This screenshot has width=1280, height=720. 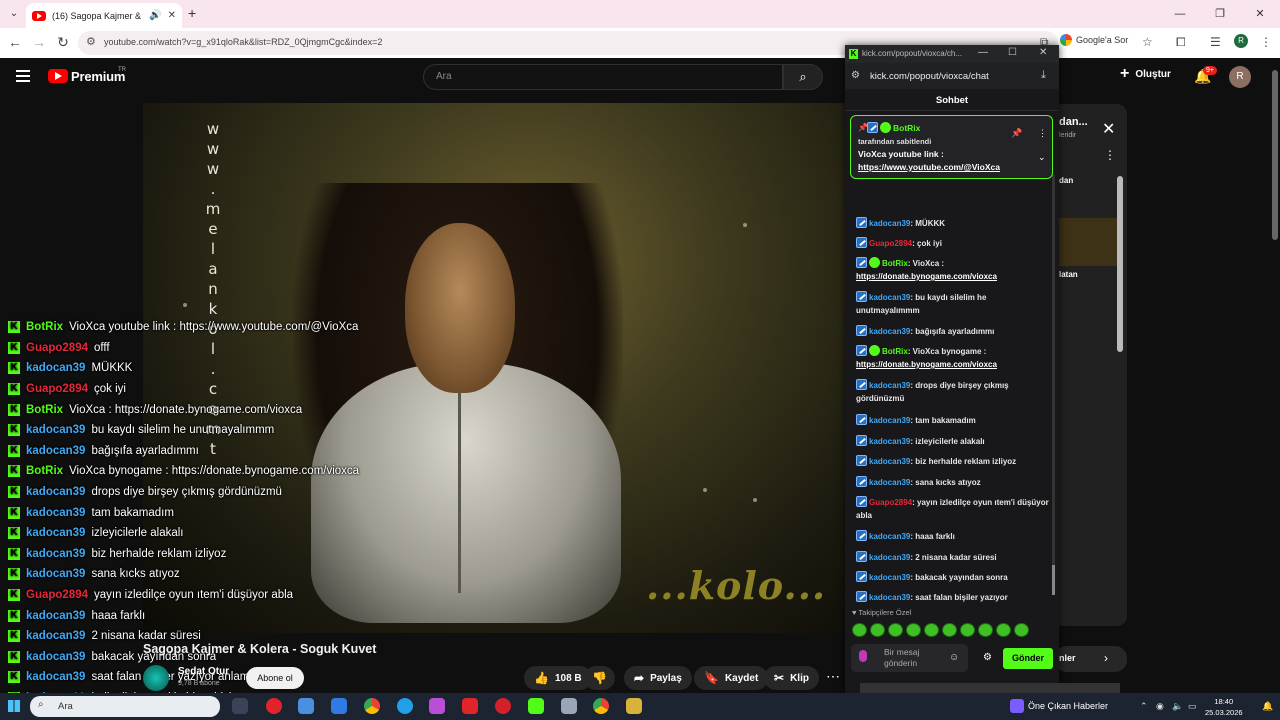 I want to click on opera-gx-icon, so click(x=503, y=706).